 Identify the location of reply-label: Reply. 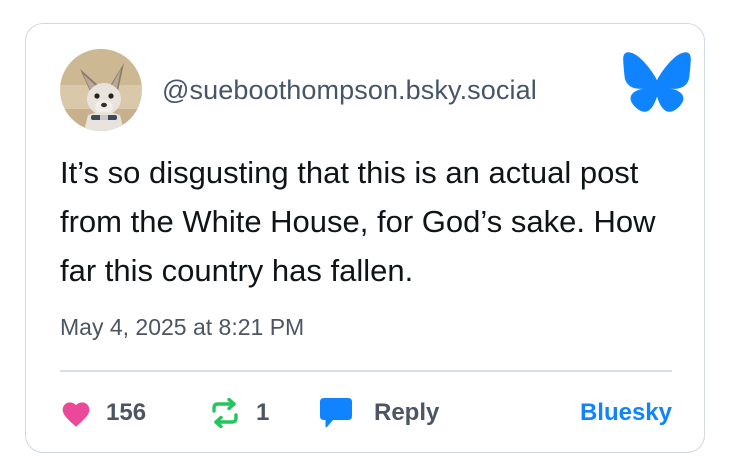
(407, 412).